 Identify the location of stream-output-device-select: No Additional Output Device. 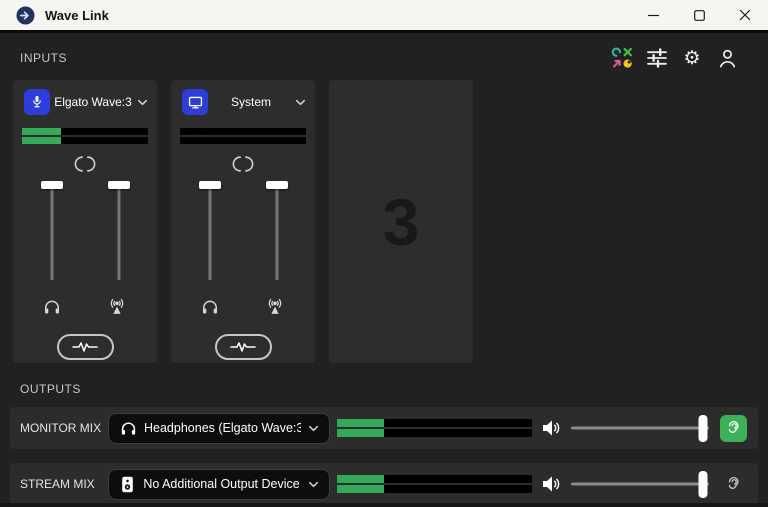
(219, 484).